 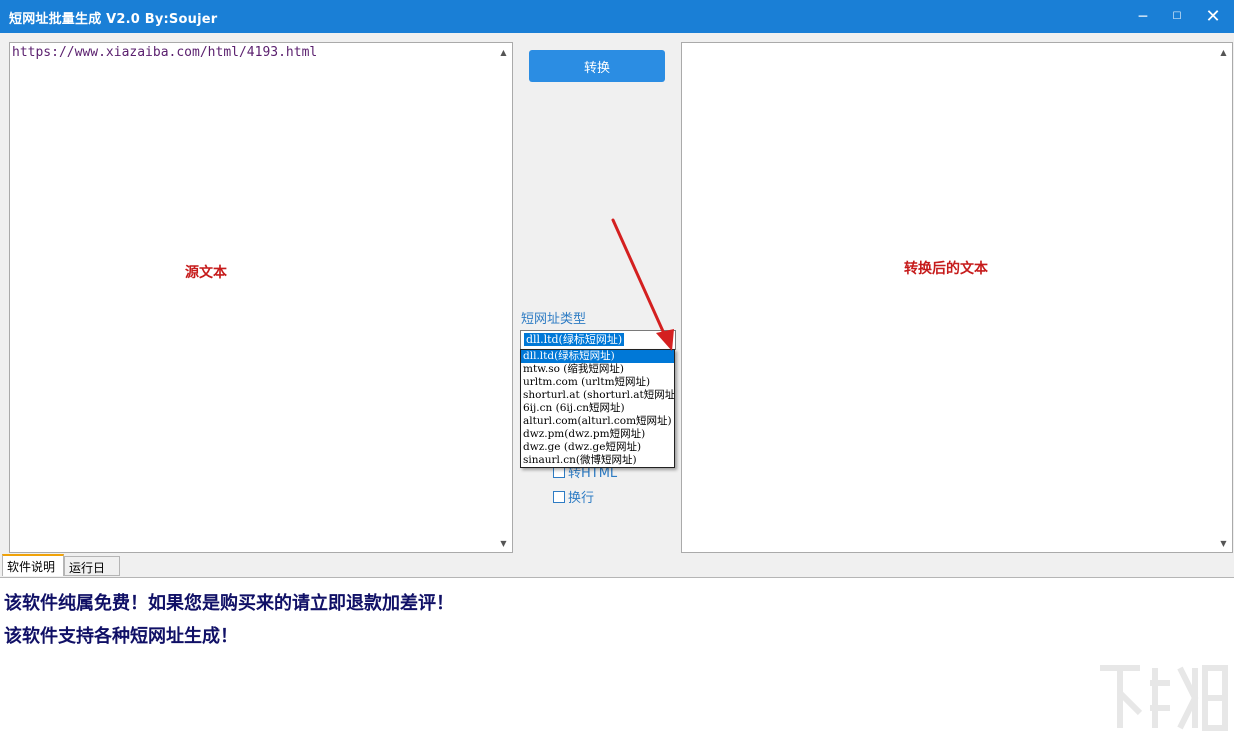 I want to click on dropdown-option: sinaurl.cn(微博短网址), so click(x=597, y=460).